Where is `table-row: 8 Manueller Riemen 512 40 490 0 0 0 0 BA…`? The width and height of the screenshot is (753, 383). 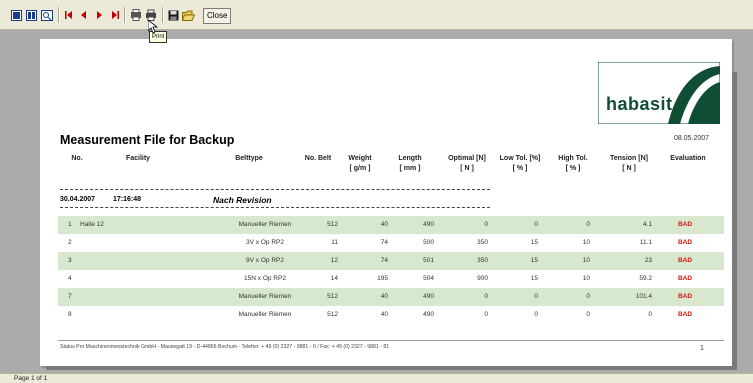 table-row: 8 Manueller Riemen 512 40 490 0 0 0 0 BA… is located at coordinates (380, 314).